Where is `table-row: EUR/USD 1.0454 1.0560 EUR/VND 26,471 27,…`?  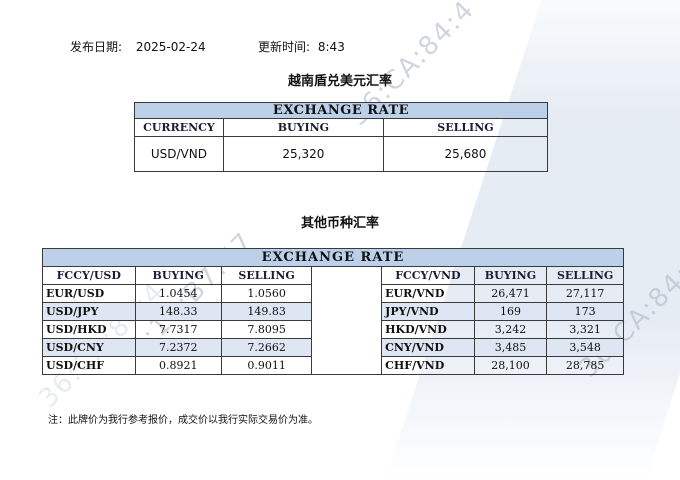 table-row: EUR/USD 1.0454 1.0560 EUR/VND 26,471 27,… is located at coordinates (333, 293).